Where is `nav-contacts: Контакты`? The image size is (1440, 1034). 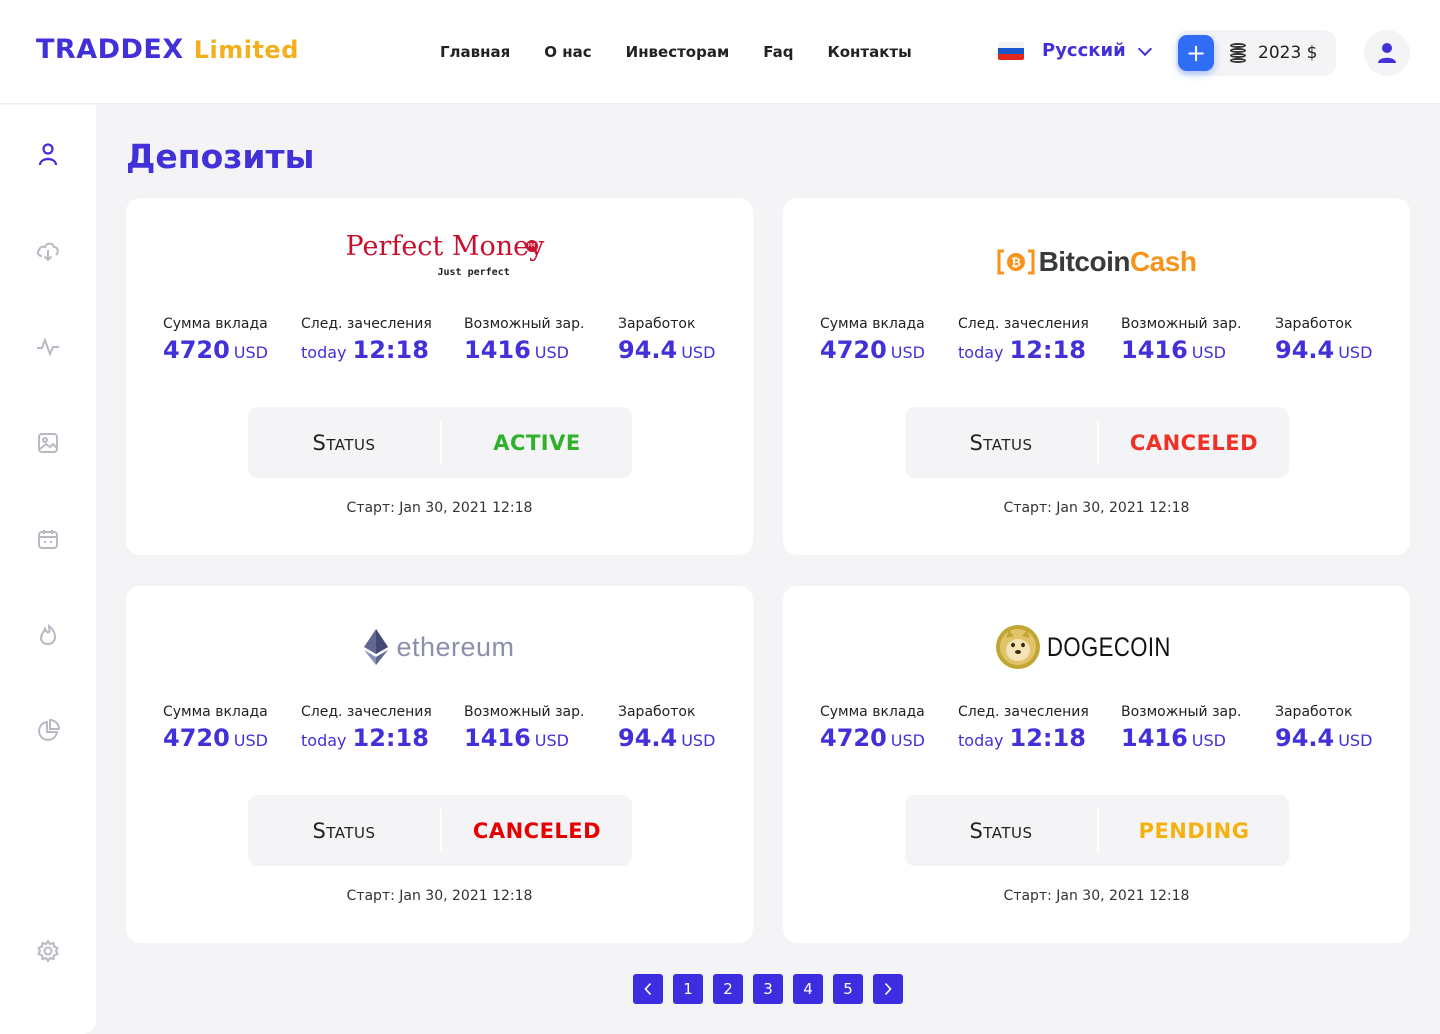 nav-contacts: Контакты is located at coordinates (869, 52).